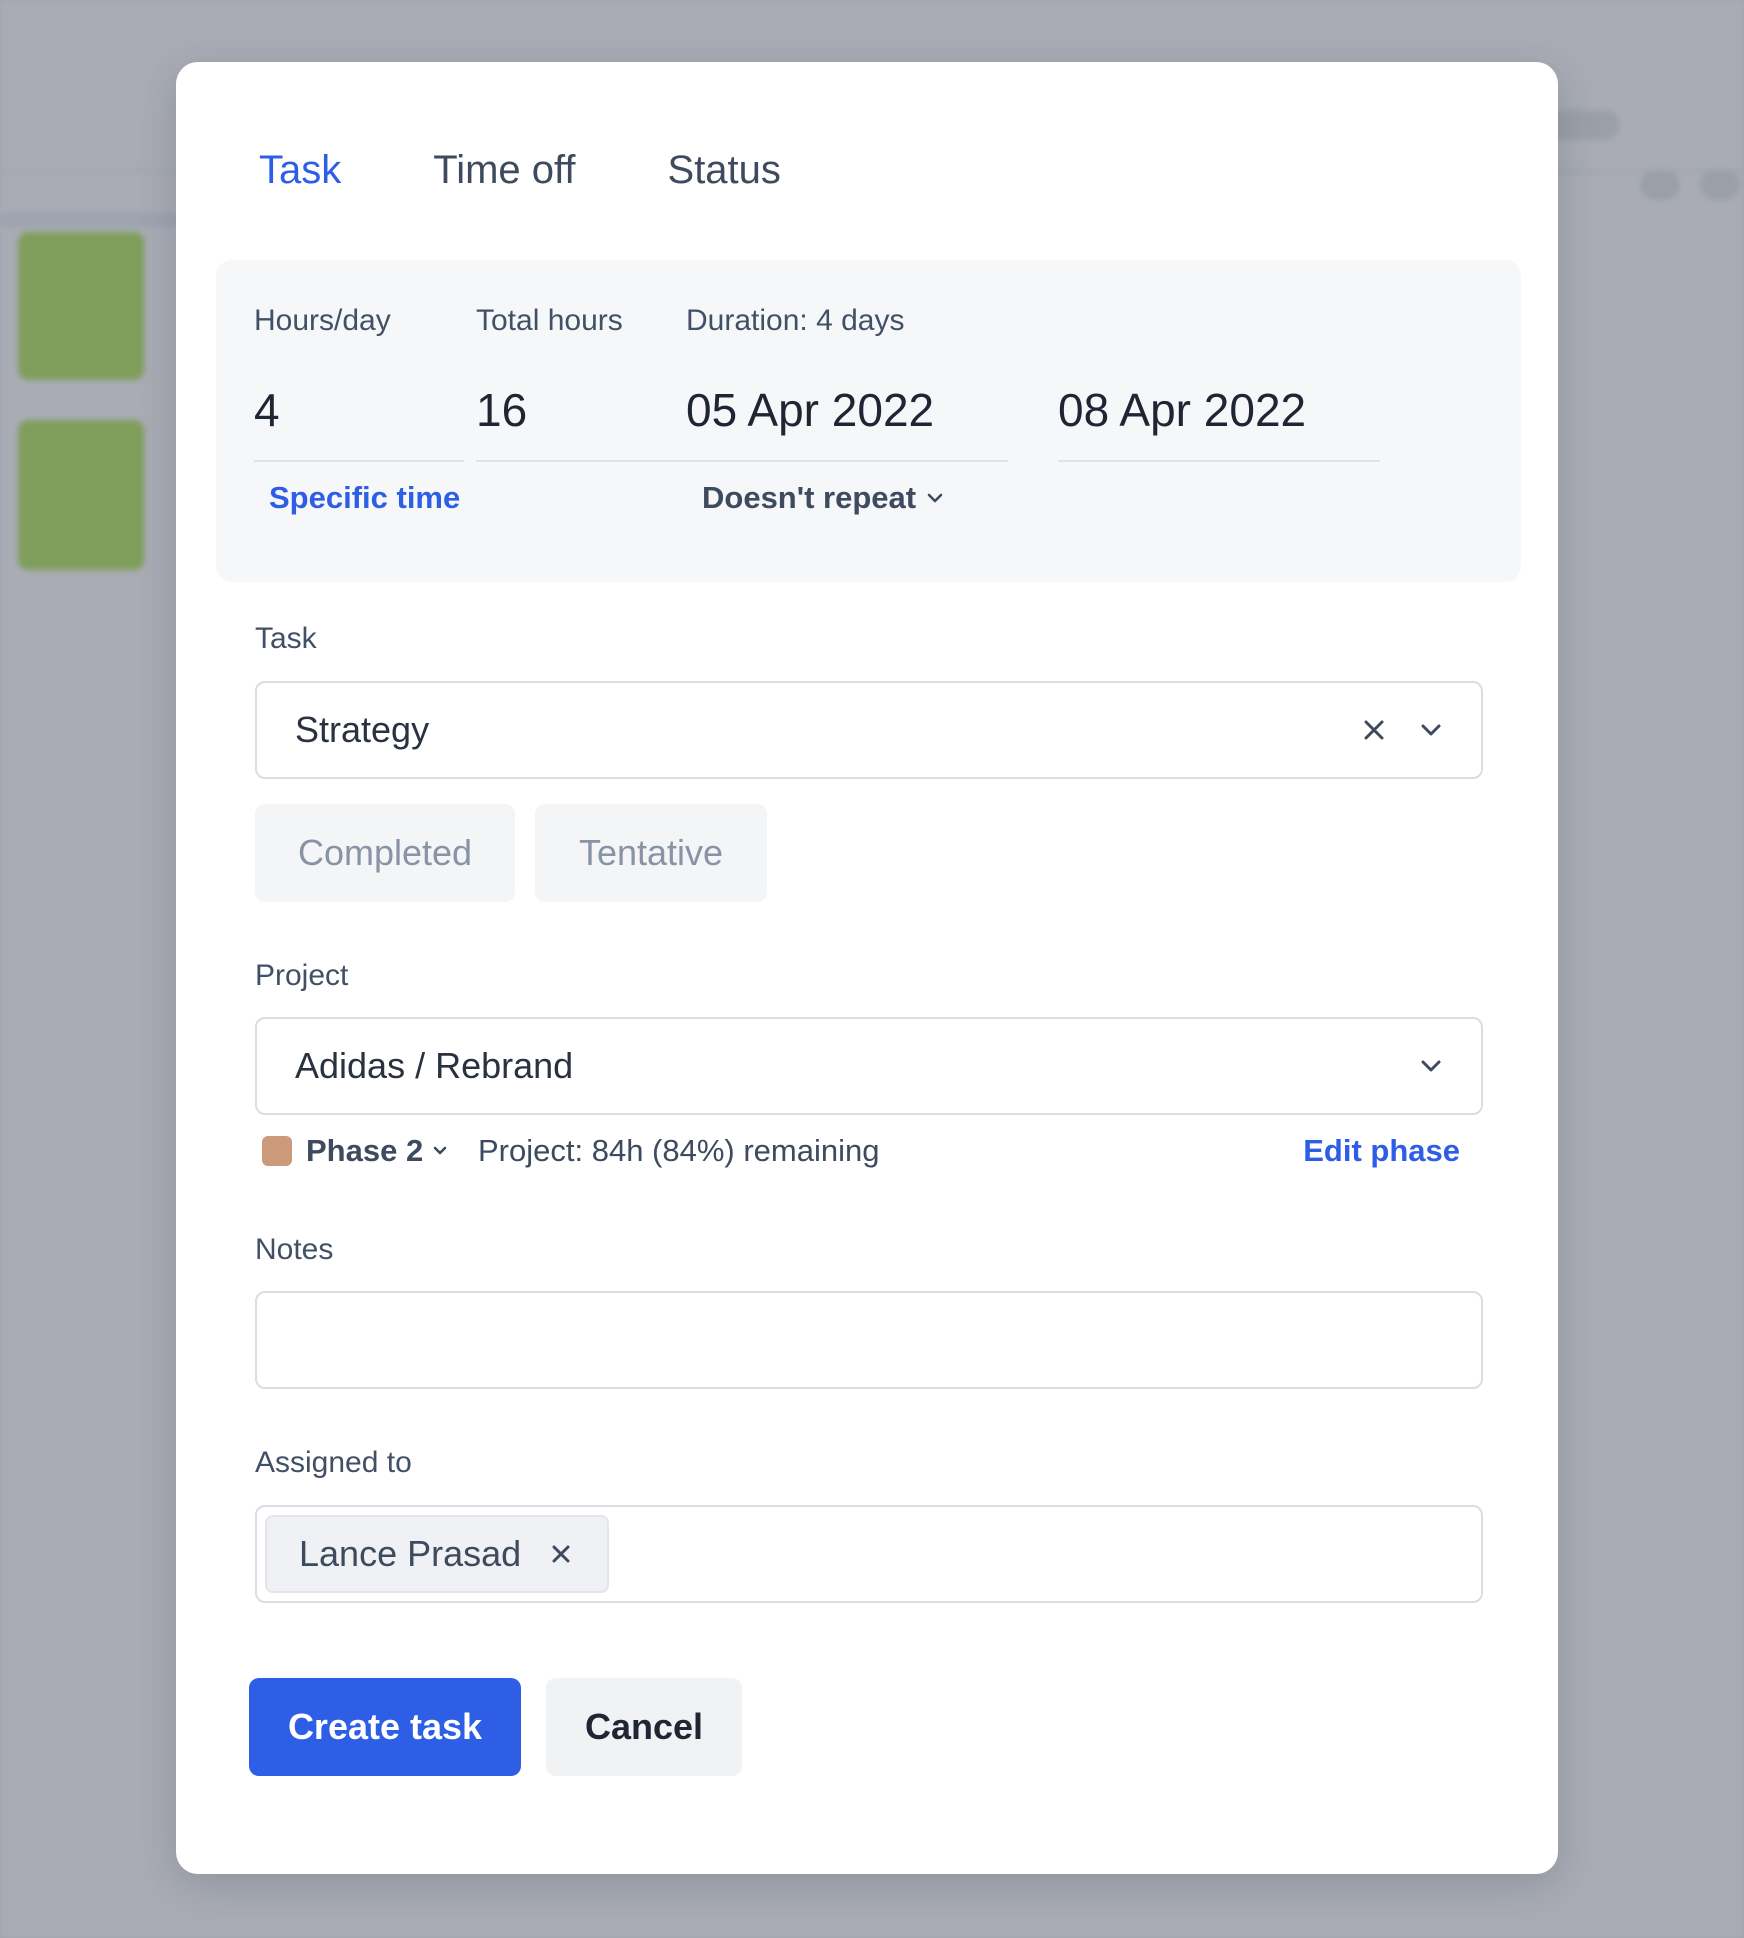 This screenshot has height=1938, width=1744. I want to click on tentative-toggle: Tentative, so click(651, 853).